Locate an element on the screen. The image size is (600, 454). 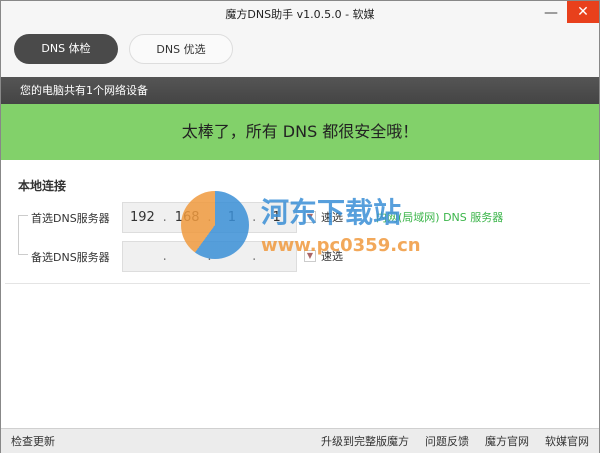
window-title: 魔方DNS助手 v1.0.5.0 - 软媒 is located at coordinates (300, 14).